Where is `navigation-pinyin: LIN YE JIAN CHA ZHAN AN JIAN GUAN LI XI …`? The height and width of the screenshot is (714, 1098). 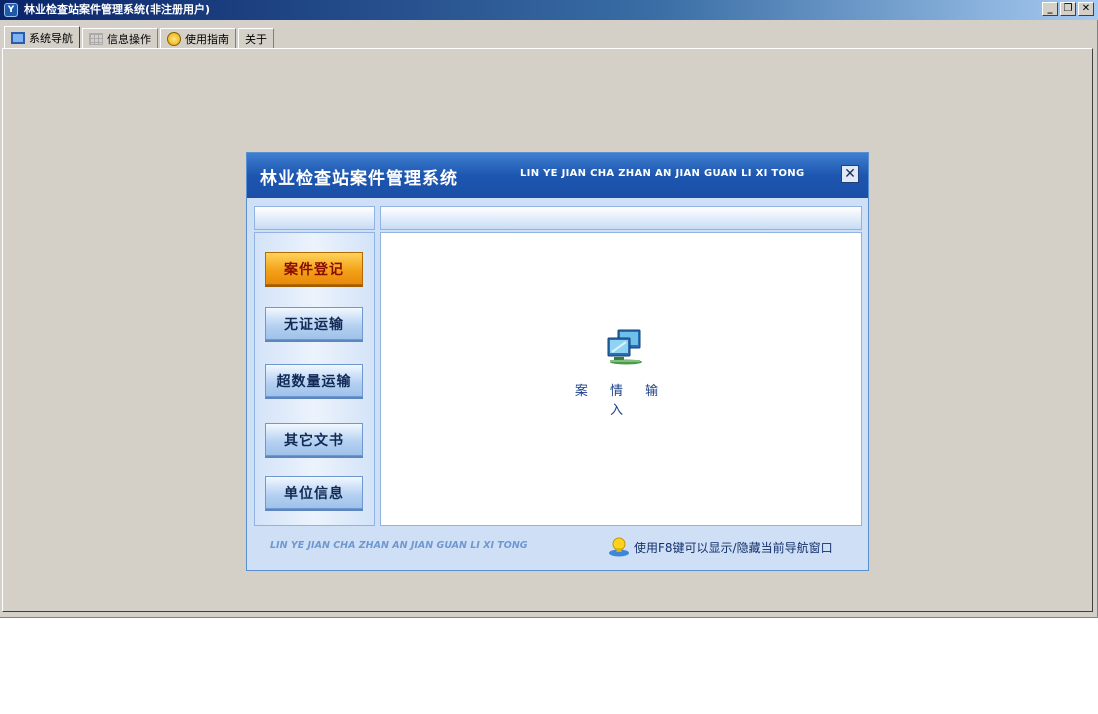
navigation-pinyin: LIN YE JIAN CHA ZHAN AN JIAN GUAN LI XI … is located at coordinates (662, 173).